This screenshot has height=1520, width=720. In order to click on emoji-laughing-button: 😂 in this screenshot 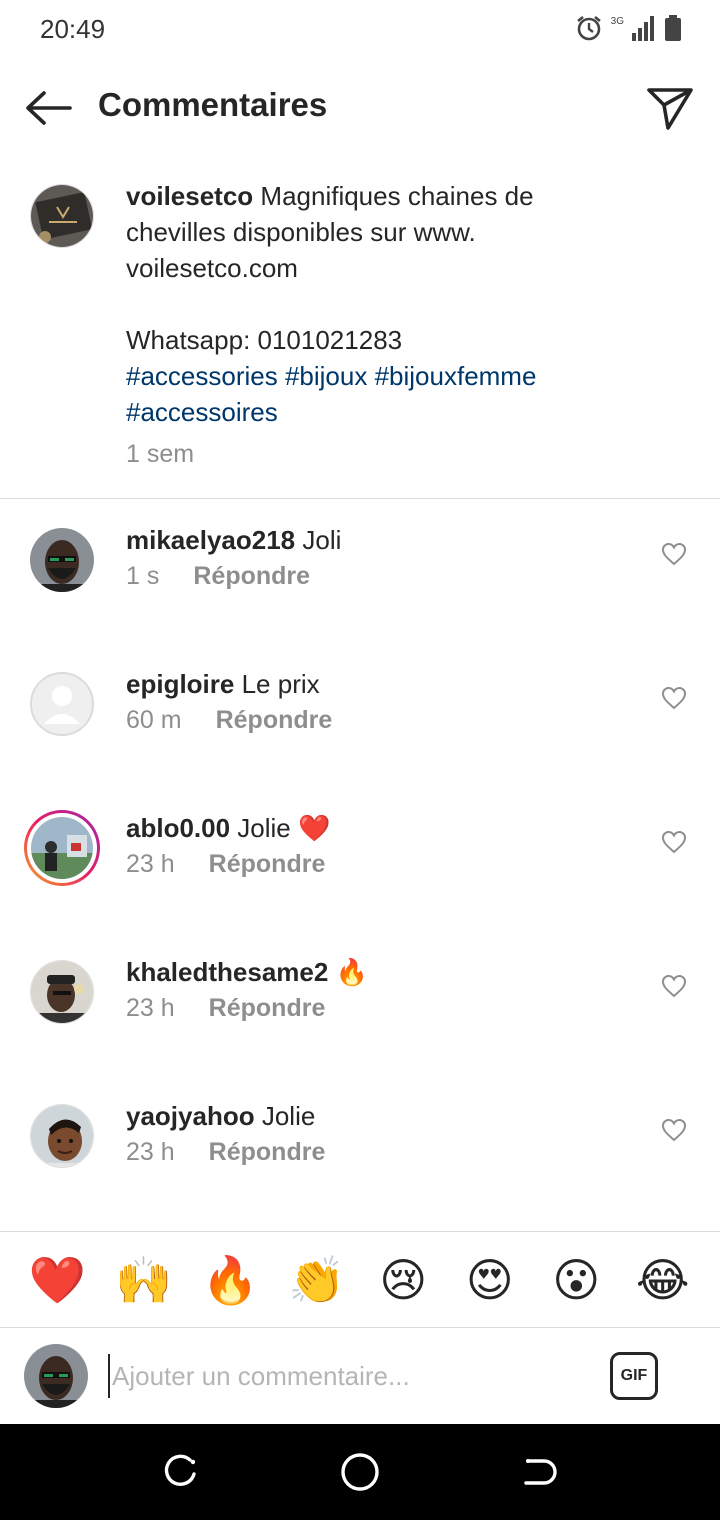, I will do `click(663, 1280)`.